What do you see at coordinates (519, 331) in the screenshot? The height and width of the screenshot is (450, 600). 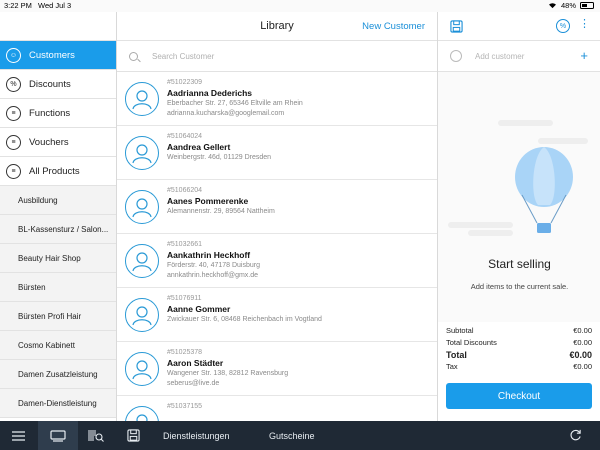 I see `total-row: Subtotal €0.00` at bounding box center [519, 331].